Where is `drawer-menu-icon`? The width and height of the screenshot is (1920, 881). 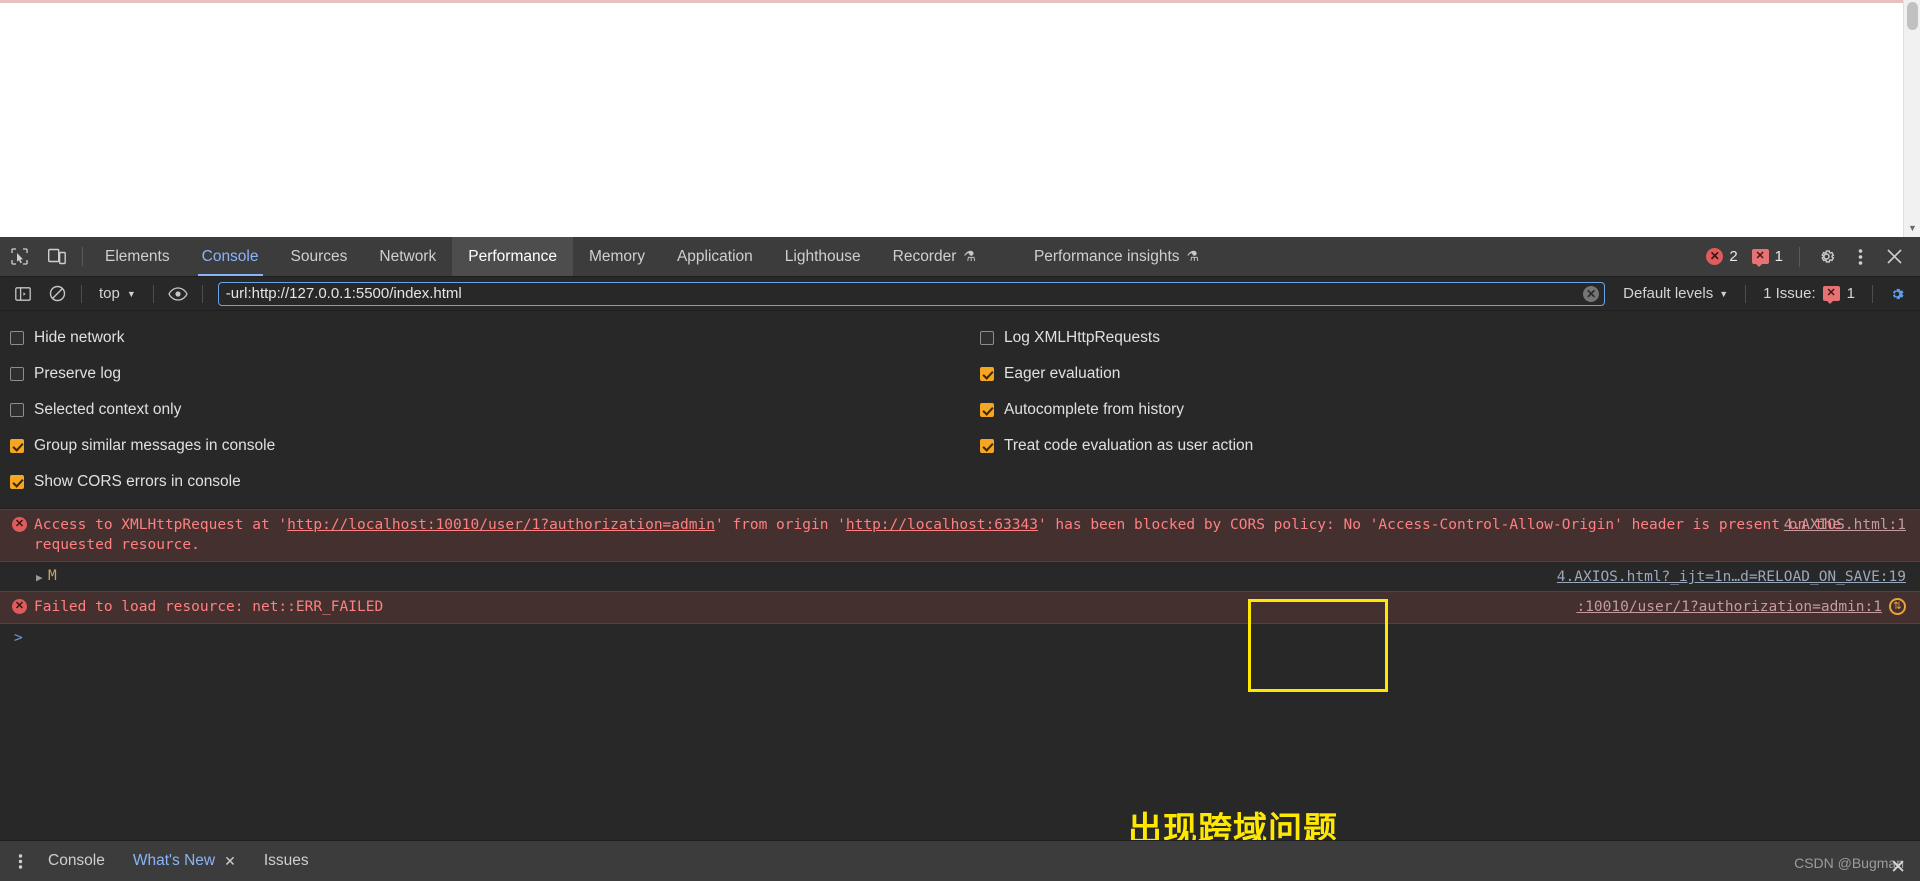
drawer-menu-icon is located at coordinates (20, 861).